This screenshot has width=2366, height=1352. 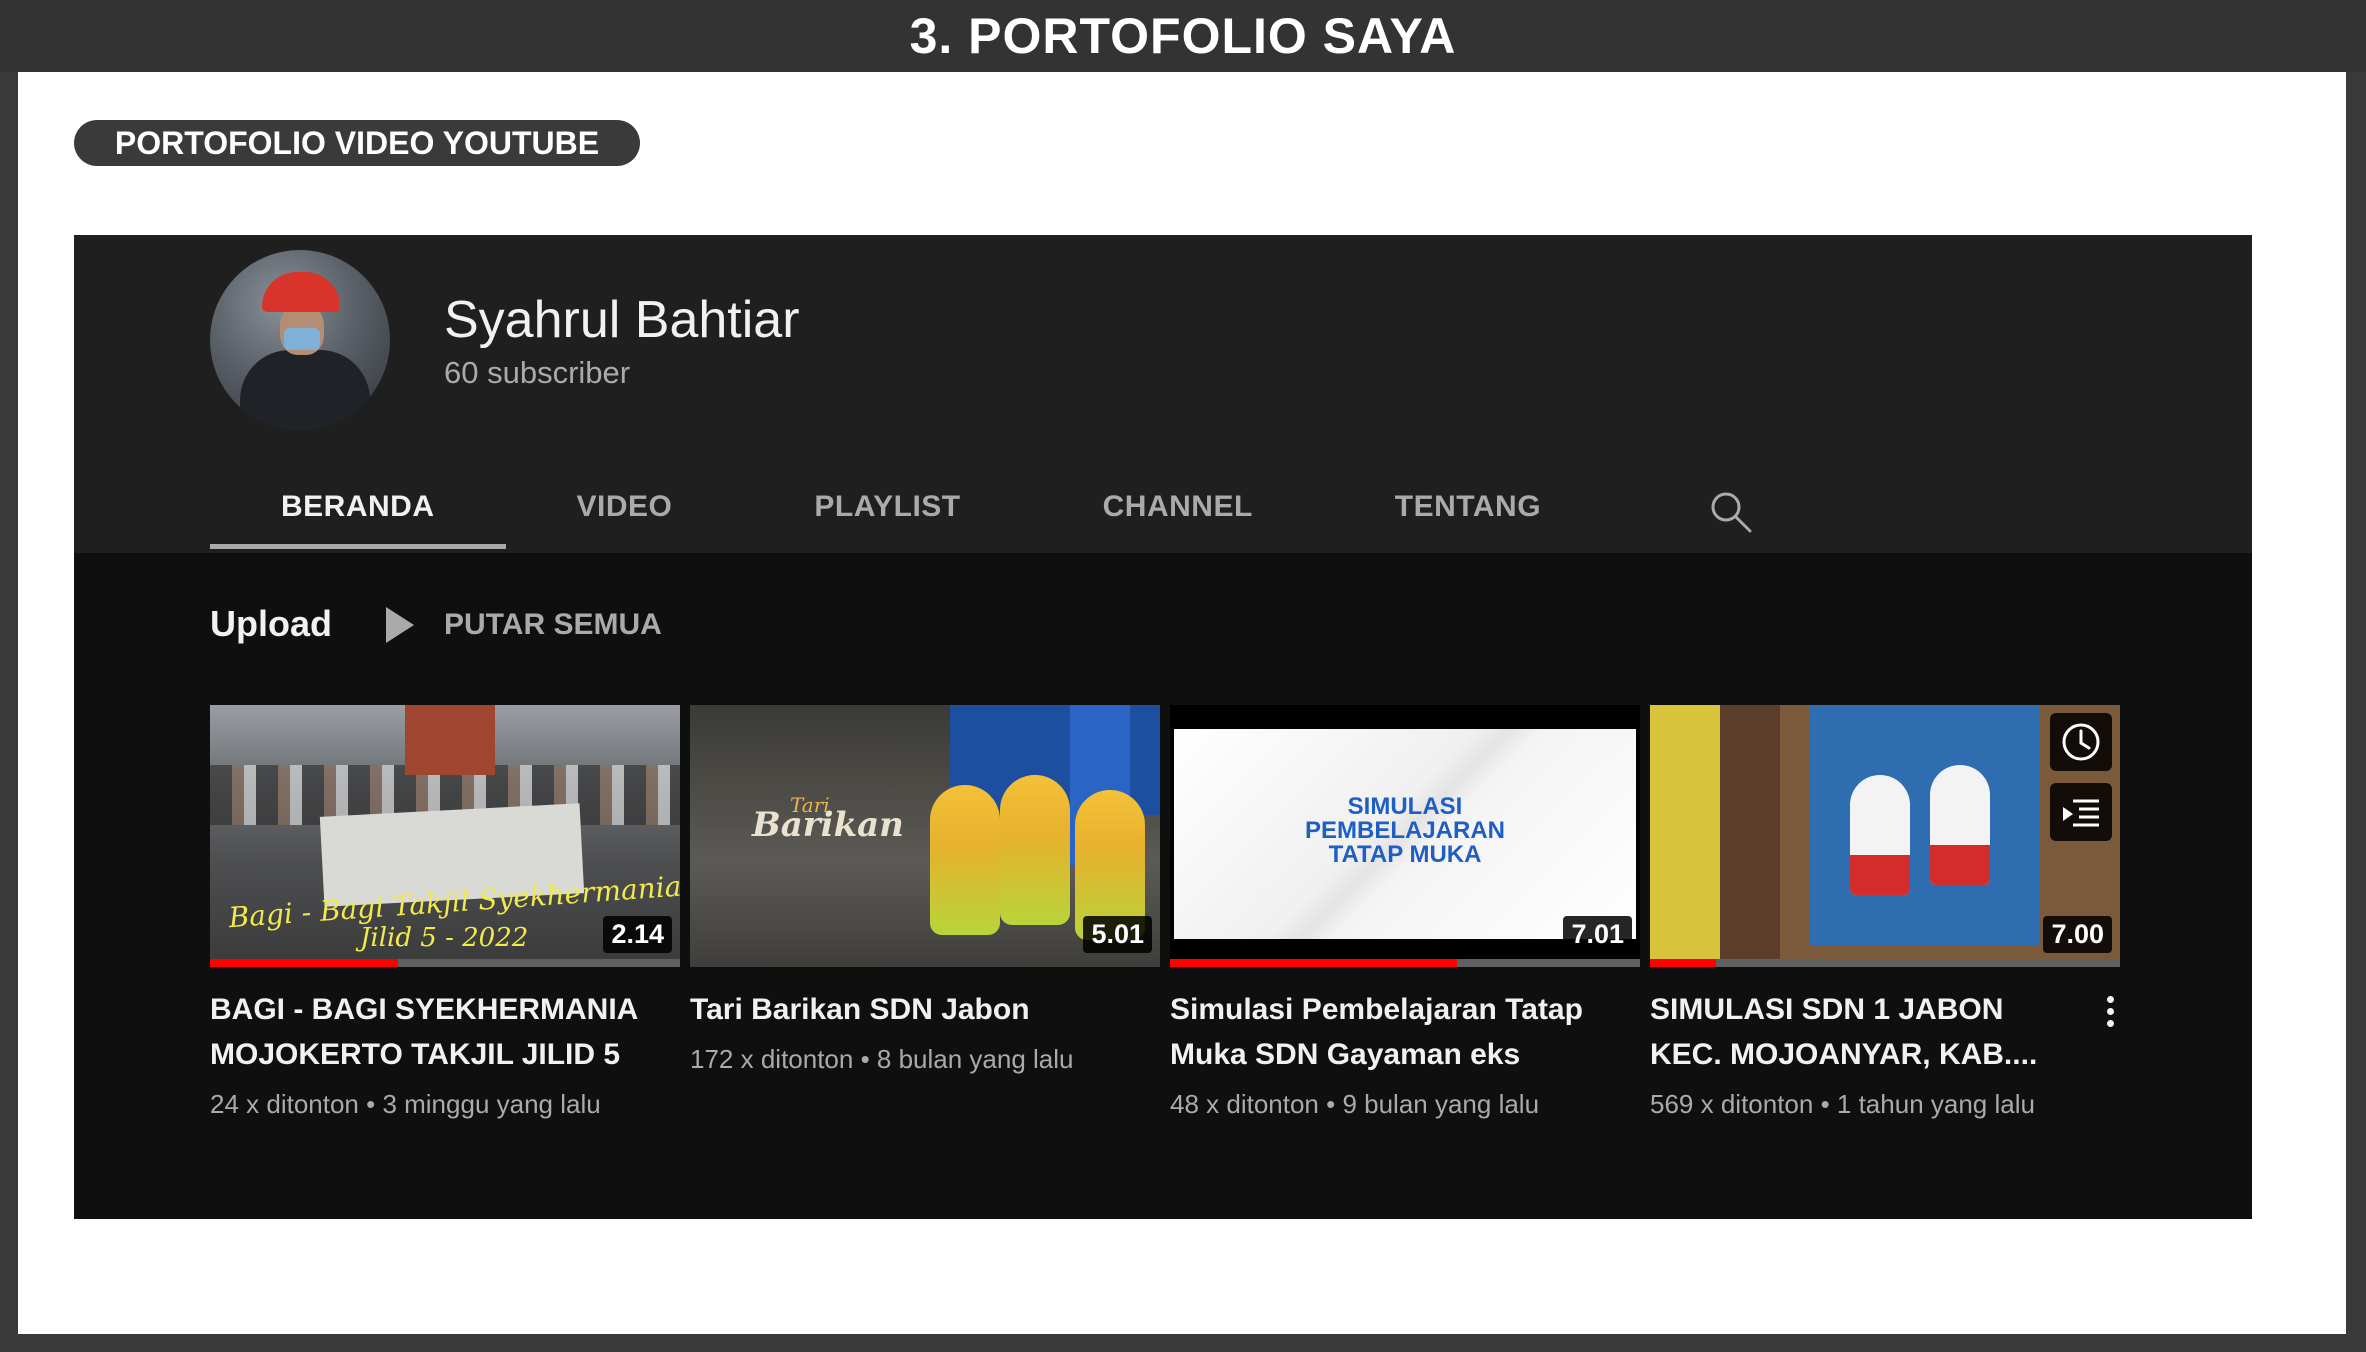 I want to click on channel-avatar, so click(x=300, y=340).